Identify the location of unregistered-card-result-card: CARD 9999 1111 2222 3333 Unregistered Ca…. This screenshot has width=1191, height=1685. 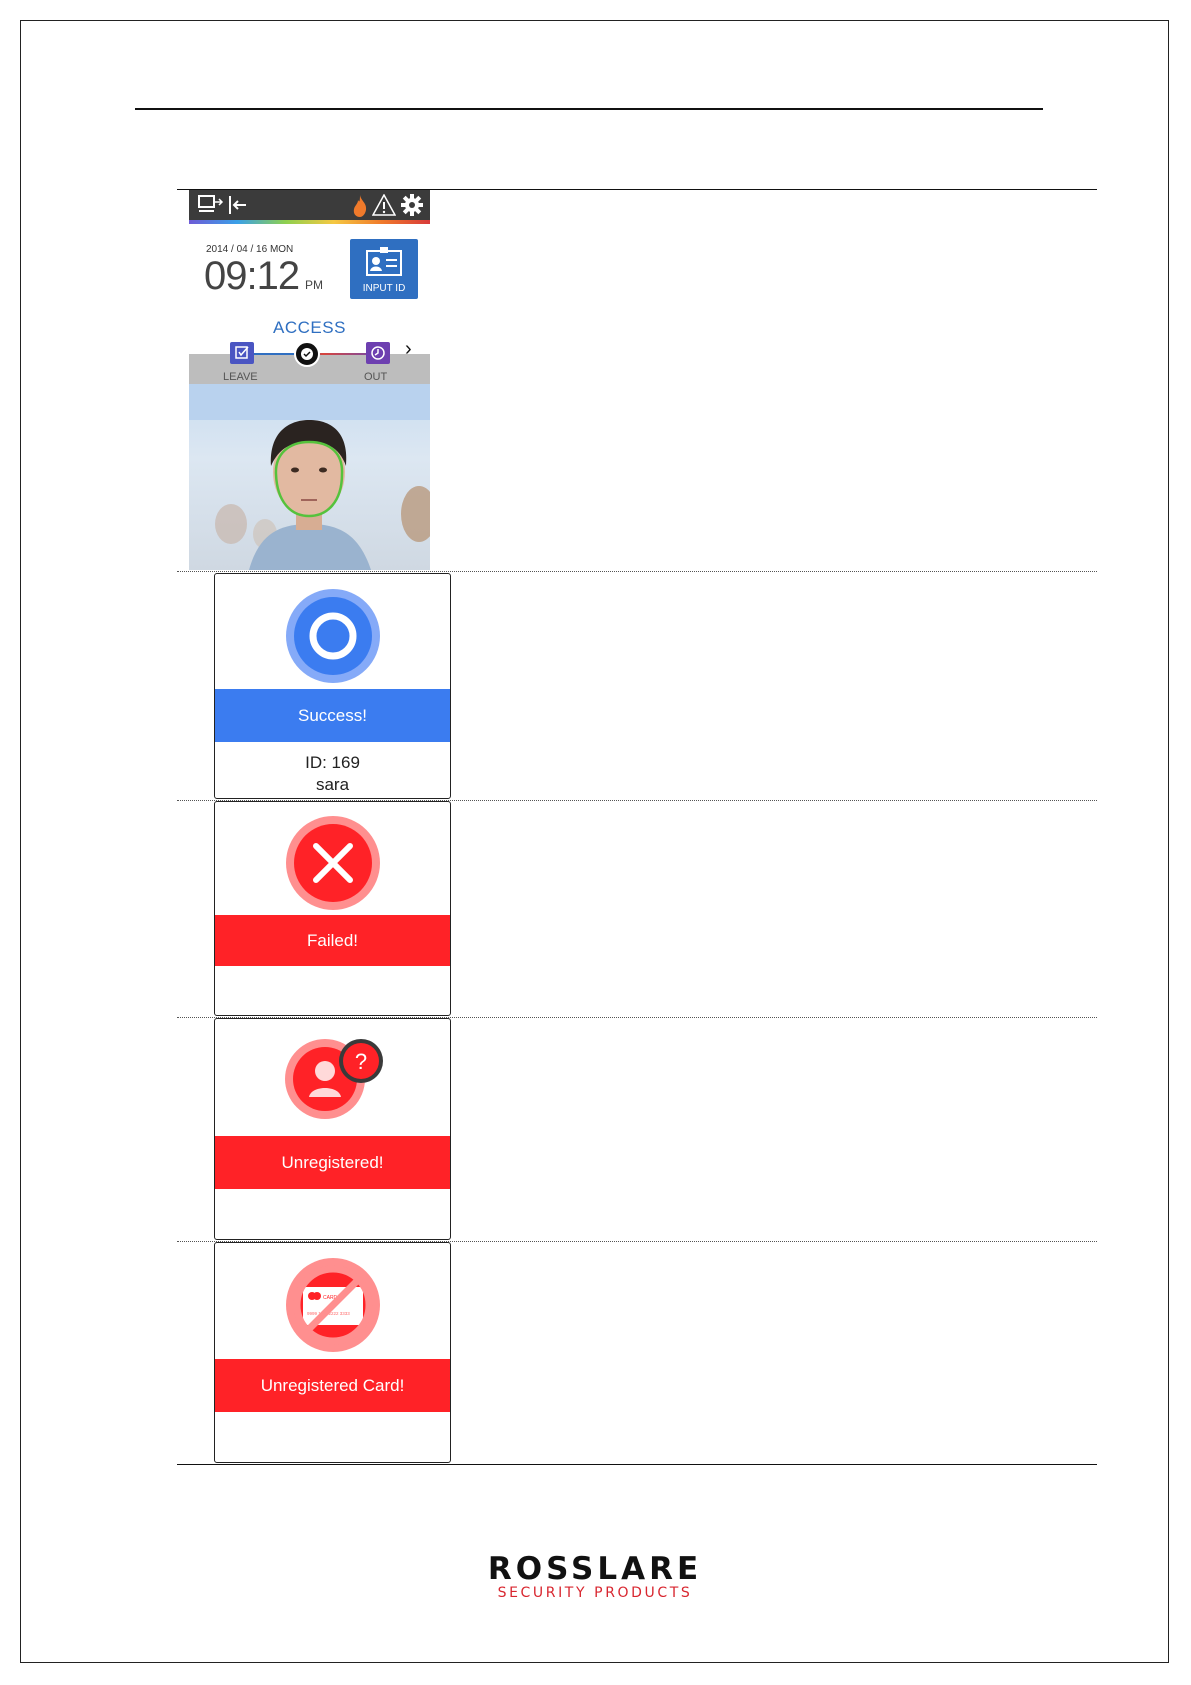
(332, 1352).